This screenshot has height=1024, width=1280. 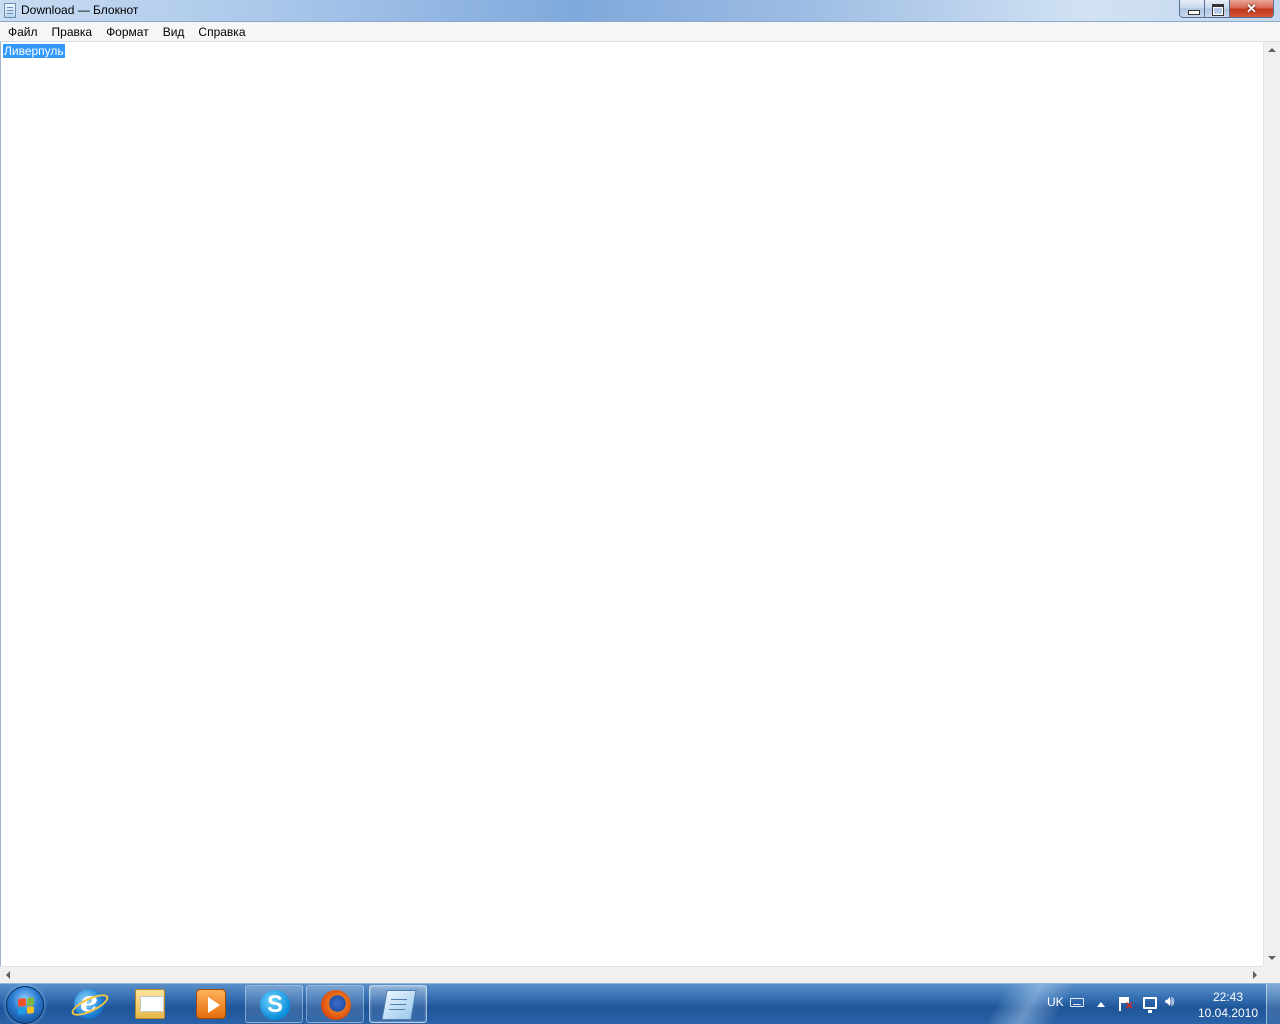 I want to click on menu-view: Вид, so click(x=174, y=32).